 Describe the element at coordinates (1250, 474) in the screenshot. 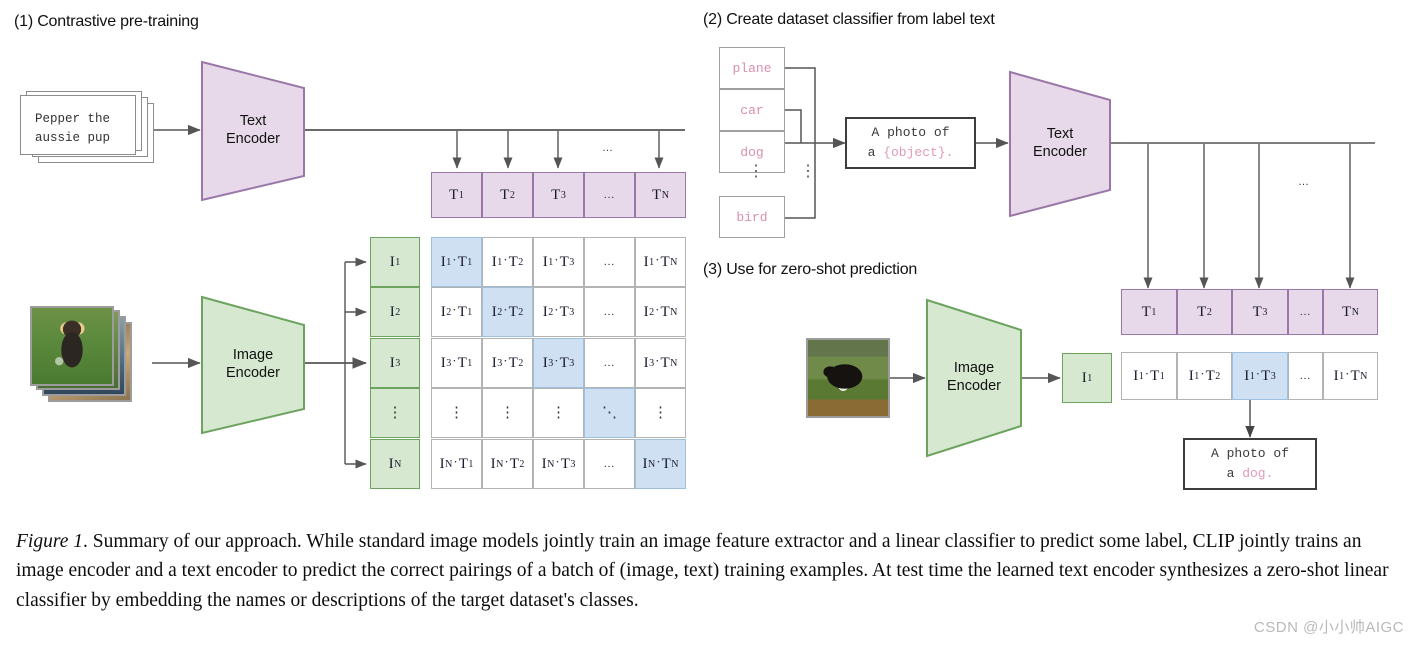

I see `result-line2: a dog.` at that location.